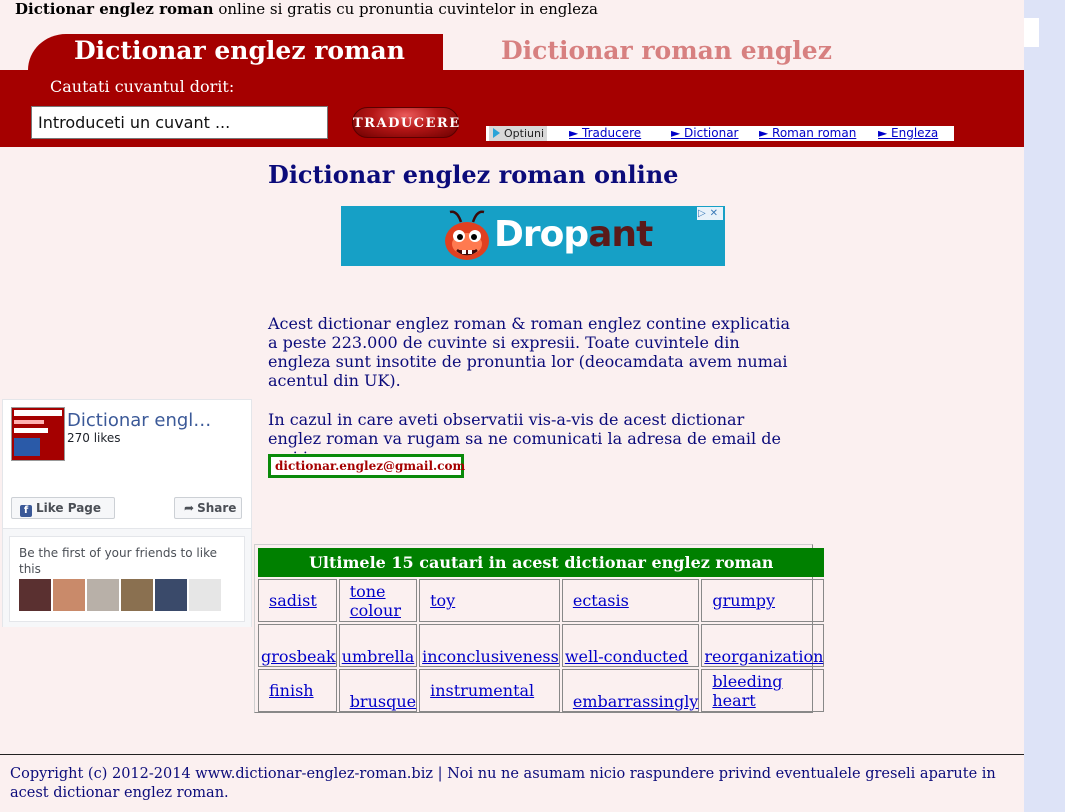 Image resolution: width=1065 pixels, height=812 pixels. I want to click on facebook-likes-count: 270 likes, so click(94, 438).